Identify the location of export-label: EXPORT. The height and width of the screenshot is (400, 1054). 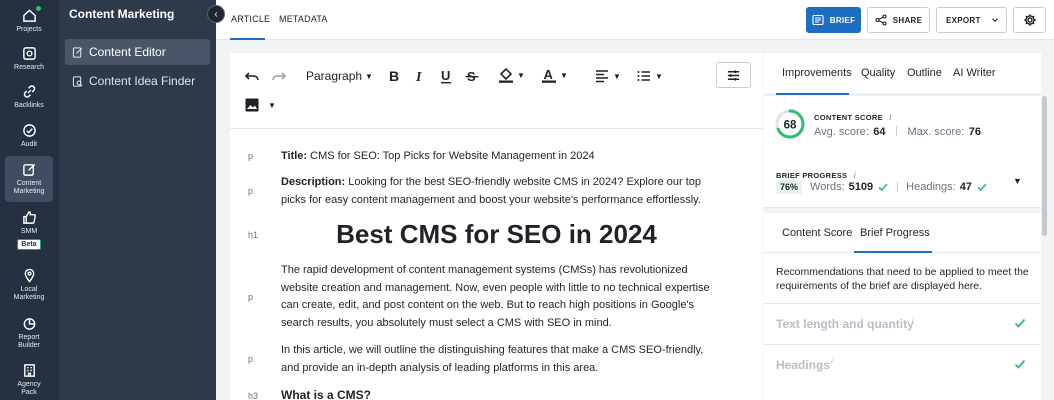
(963, 20).